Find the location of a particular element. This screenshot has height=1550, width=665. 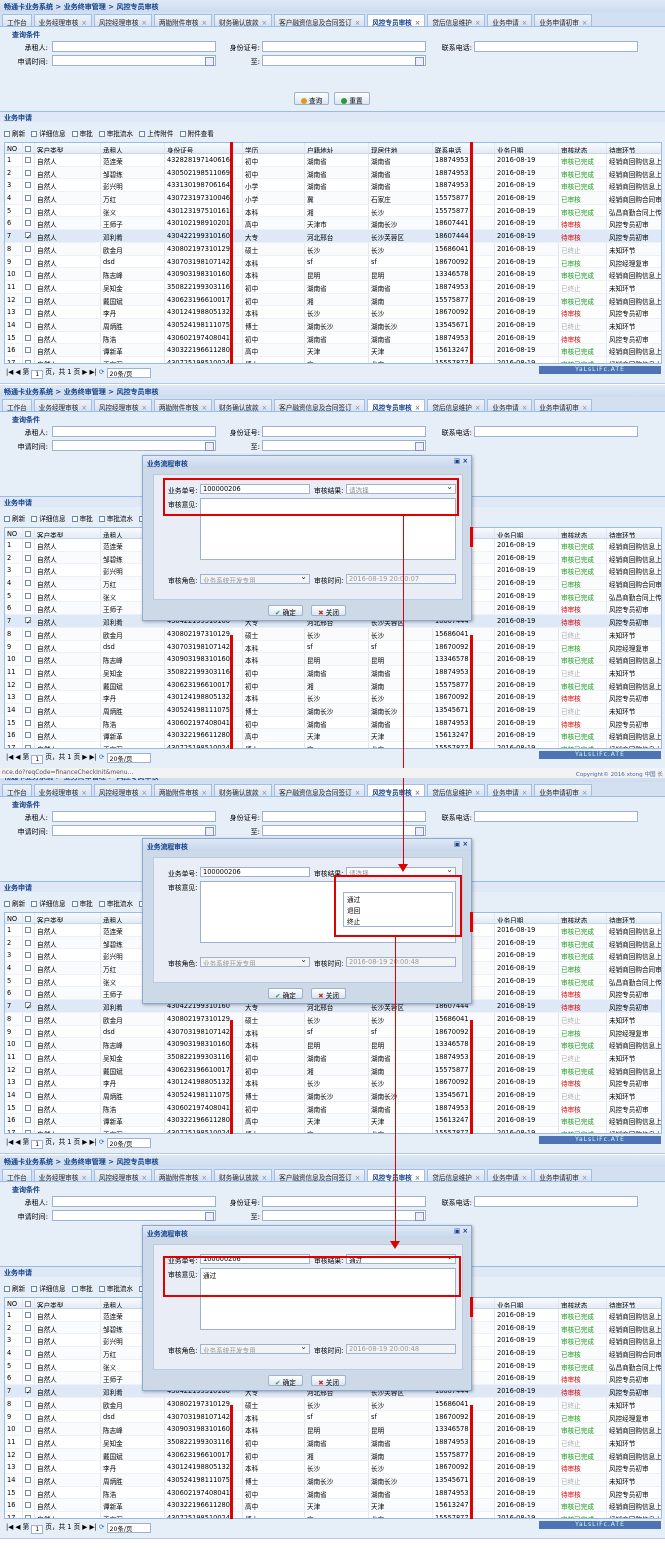

page-size-select: 20条/页 is located at coordinates (128, 1528).